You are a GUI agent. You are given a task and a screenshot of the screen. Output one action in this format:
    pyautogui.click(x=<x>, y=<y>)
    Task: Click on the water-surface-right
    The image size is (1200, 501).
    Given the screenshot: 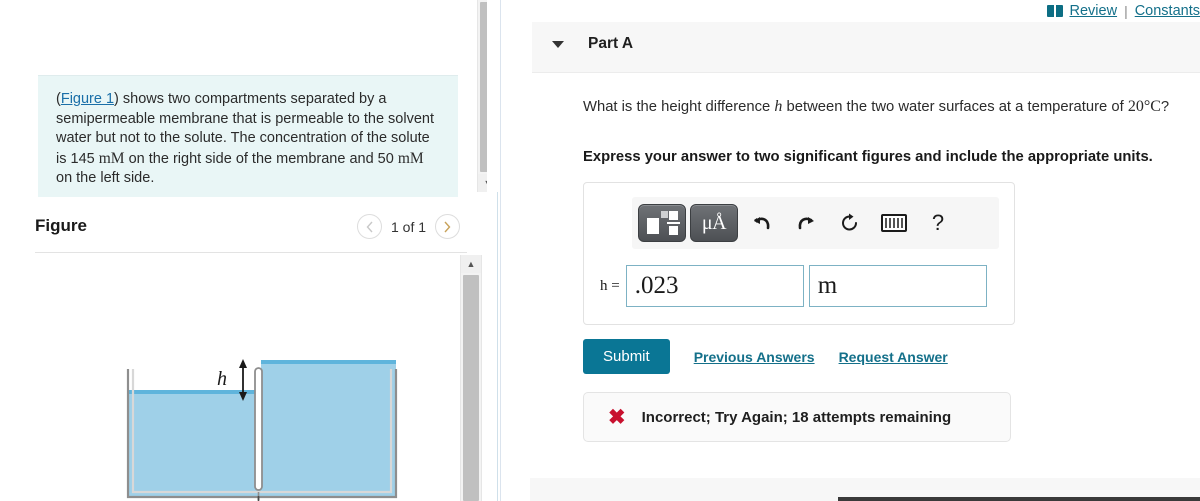 What is the action you would take?
    pyautogui.click(x=328, y=362)
    